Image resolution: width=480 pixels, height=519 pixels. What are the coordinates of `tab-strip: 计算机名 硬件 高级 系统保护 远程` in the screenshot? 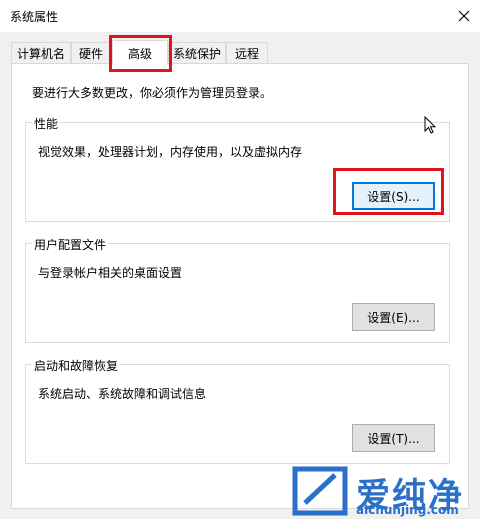 It's located at (240, 52).